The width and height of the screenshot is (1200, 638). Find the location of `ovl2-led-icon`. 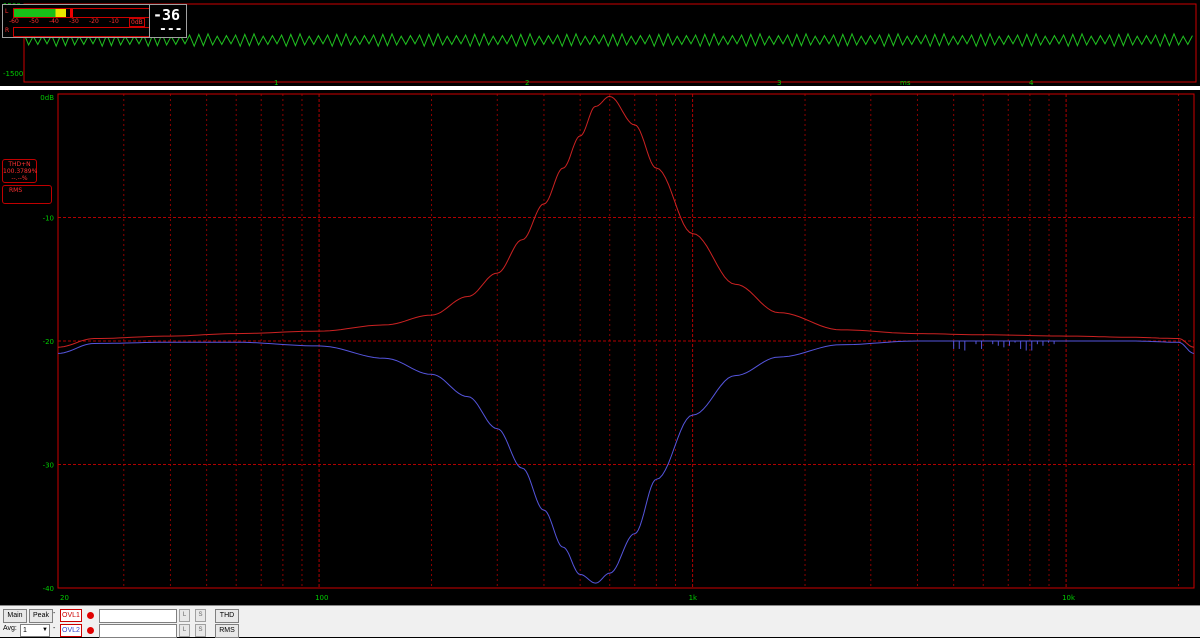

ovl2-led-icon is located at coordinates (90, 630).